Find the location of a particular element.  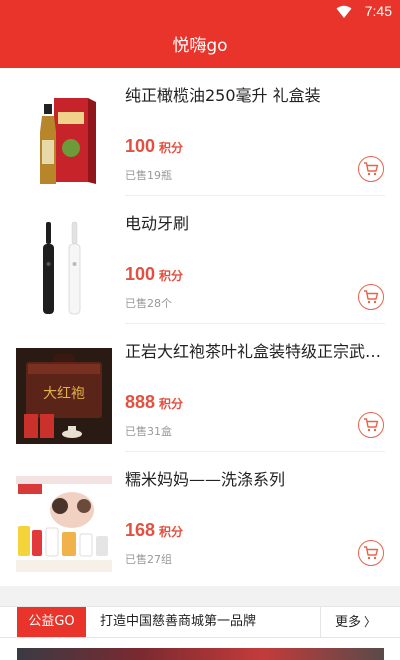

price-value: 888 is located at coordinates (140, 402).